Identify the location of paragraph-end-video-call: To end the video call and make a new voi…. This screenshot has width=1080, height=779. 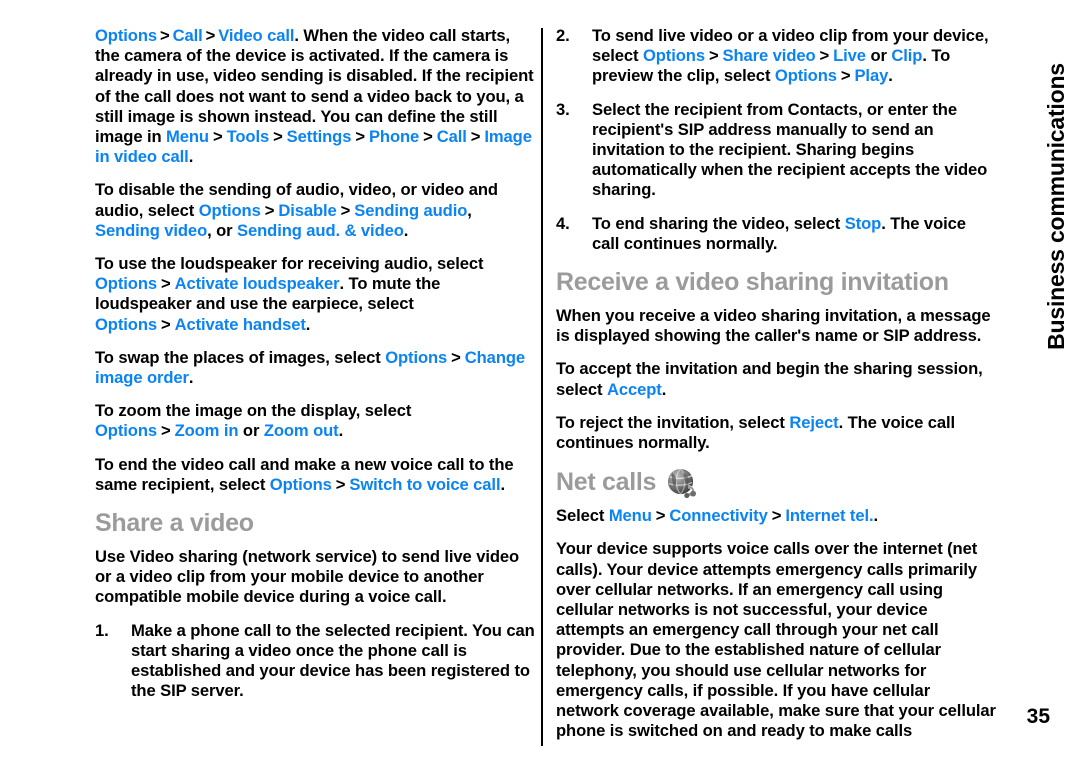
(315, 475).